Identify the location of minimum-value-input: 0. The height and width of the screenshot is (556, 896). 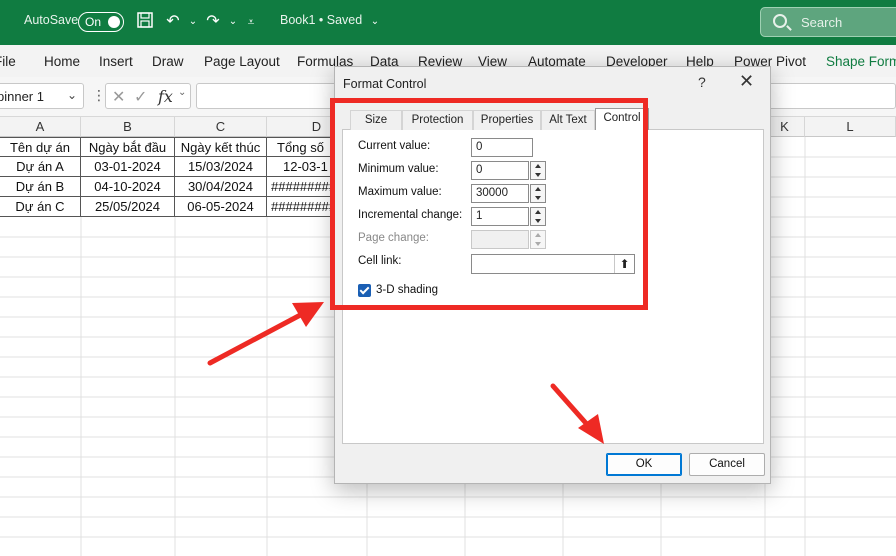
(500, 170).